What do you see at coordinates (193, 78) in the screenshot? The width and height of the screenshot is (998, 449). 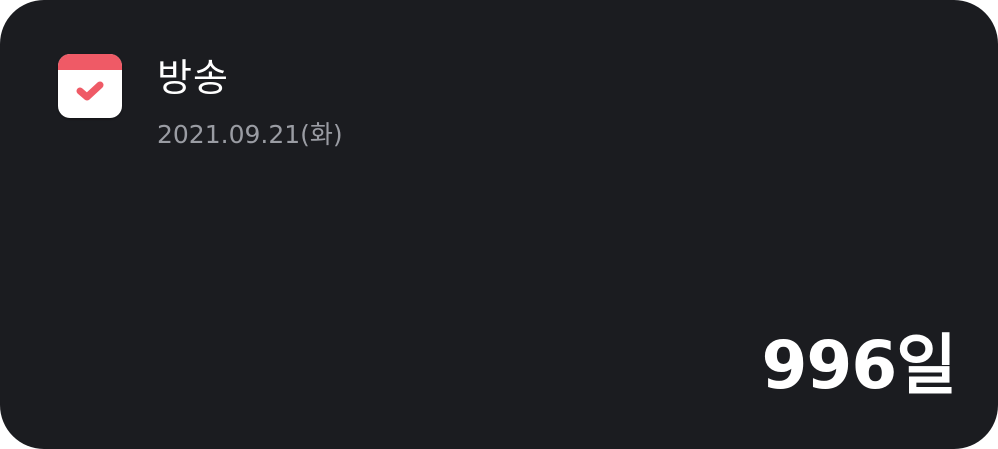 I see `event-title: 방송` at bounding box center [193, 78].